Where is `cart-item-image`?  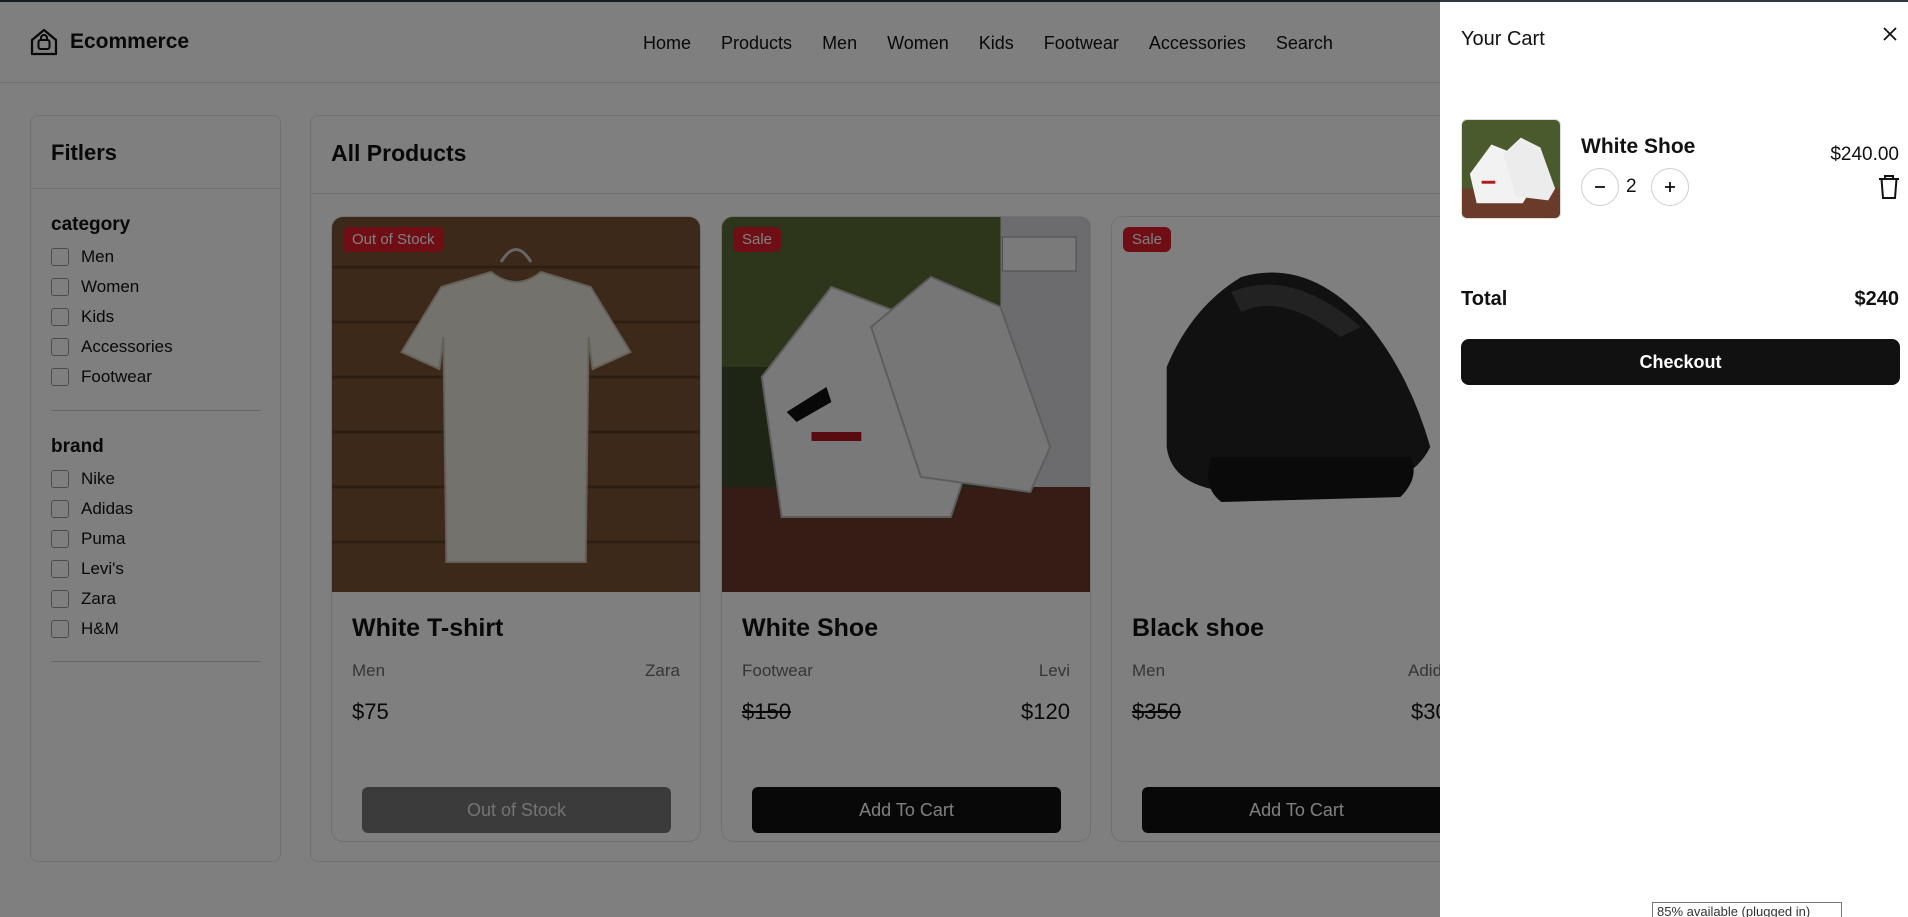 cart-item-image is located at coordinates (1511, 169).